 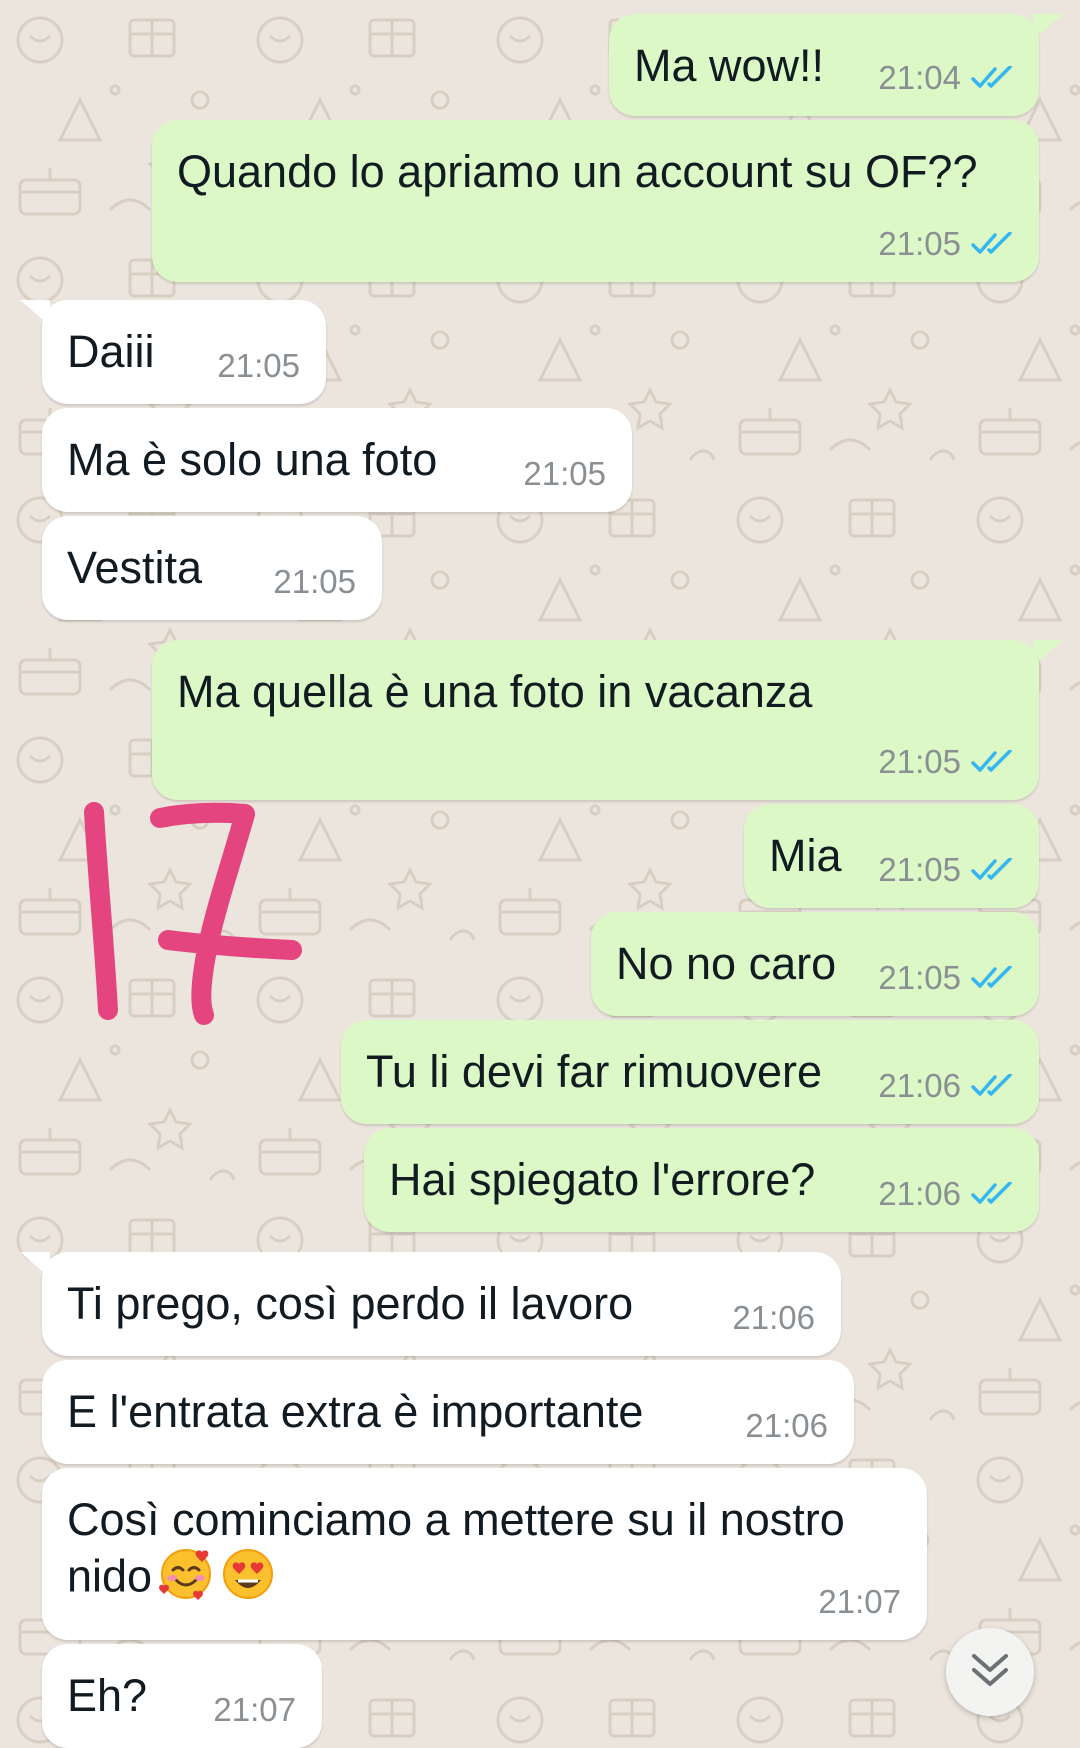 What do you see at coordinates (111, 351) in the screenshot?
I see `message-text: Daiii` at bounding box center [111, 351].